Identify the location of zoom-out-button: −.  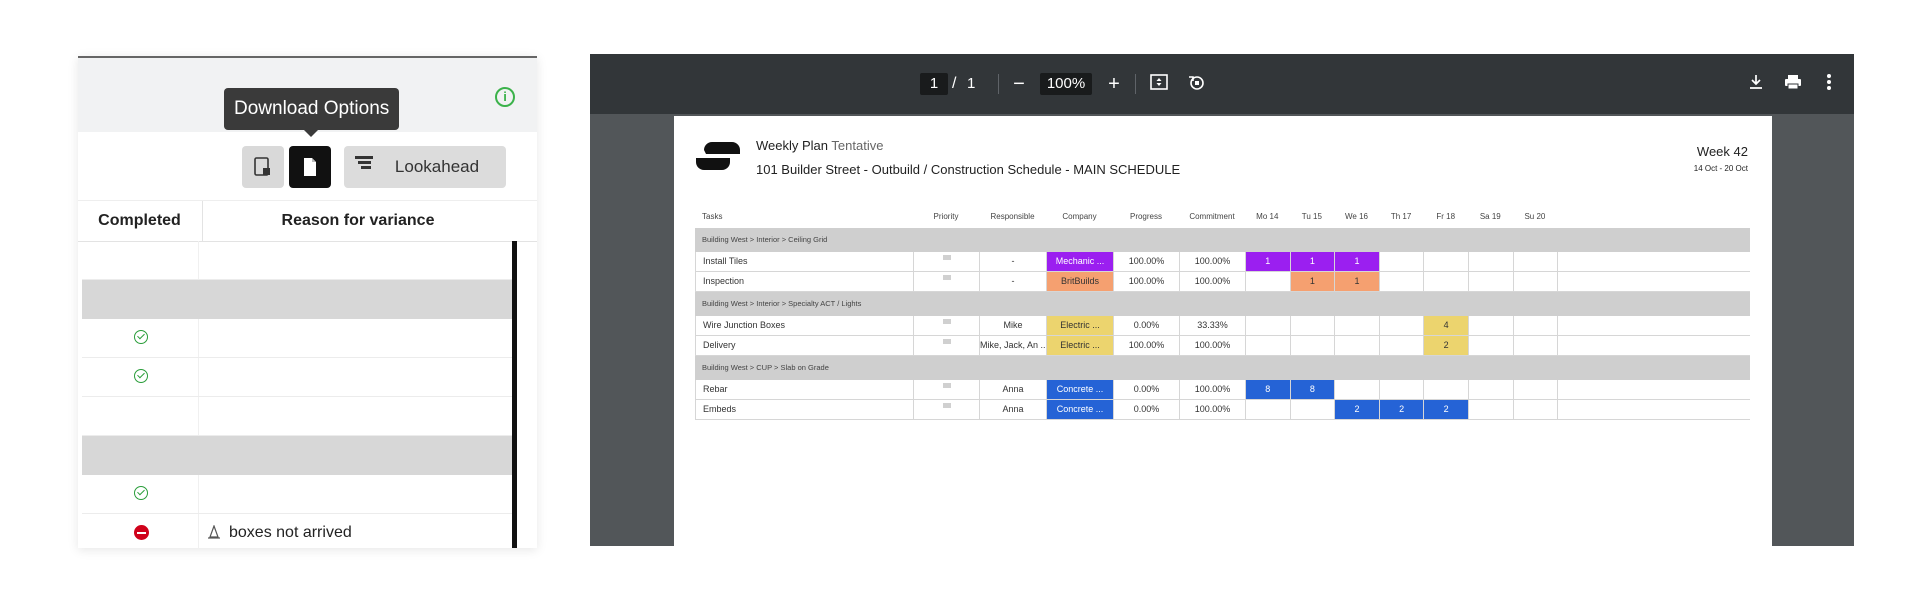
(1019, 84).